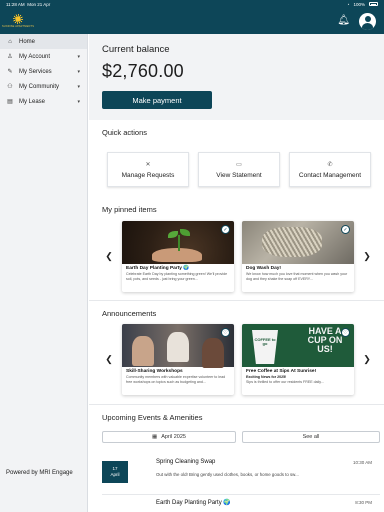 This screenshot has width=384, height=512. I want to click on quick-action-label: View Statement, so click(239, 175).